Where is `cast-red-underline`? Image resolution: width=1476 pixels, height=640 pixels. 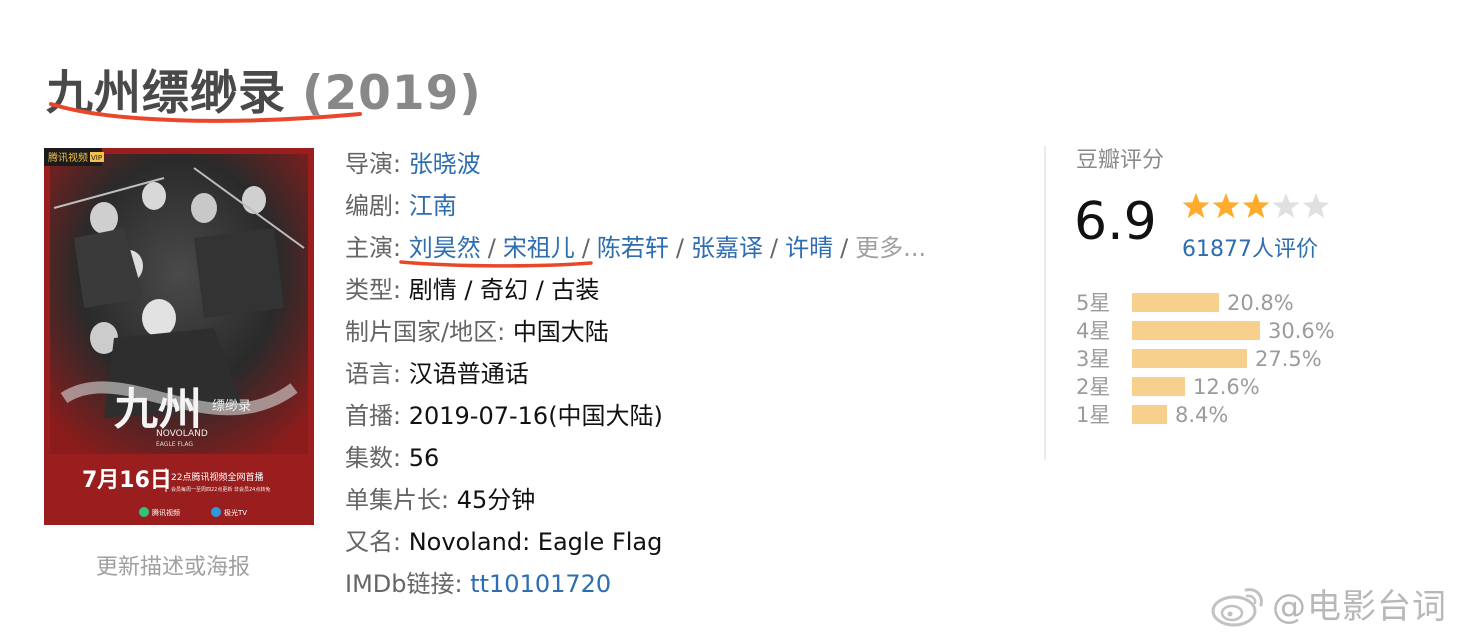 cast-red-underline is located at coordinates (496, 264).